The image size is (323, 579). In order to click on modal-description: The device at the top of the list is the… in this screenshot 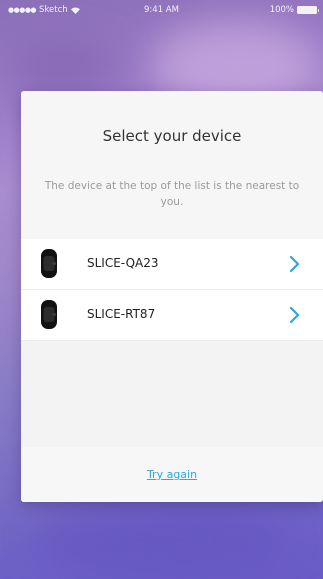, I will do `click(172, 194)`.